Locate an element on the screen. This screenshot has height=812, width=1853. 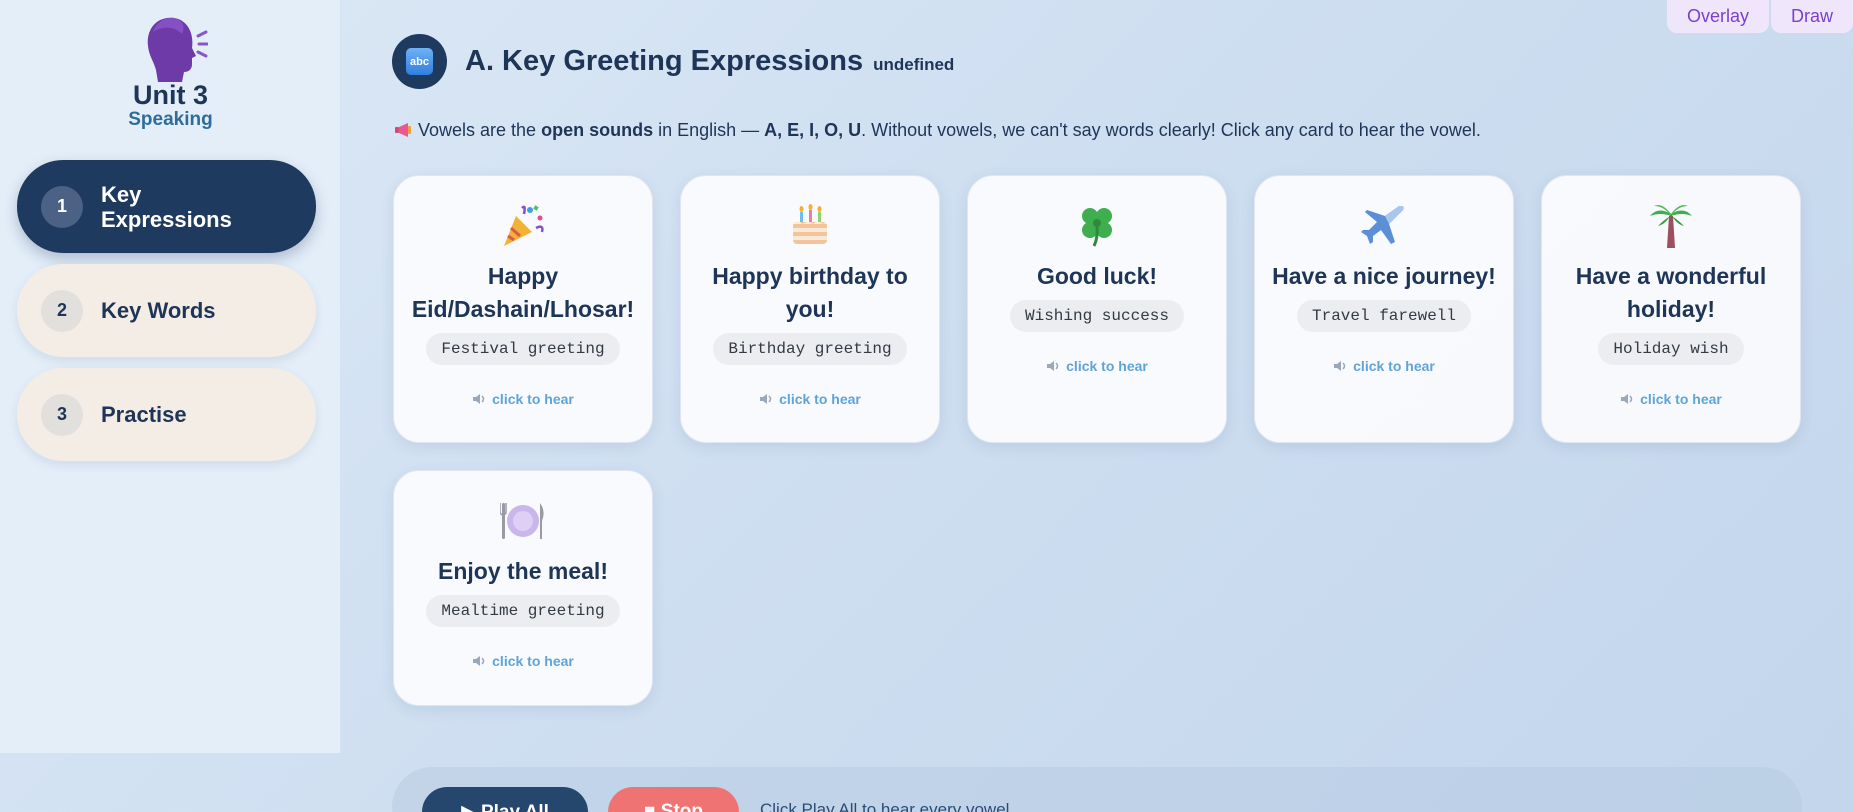
section-nav: 1 Key Expressions 2 Key Words 3 Practise is located at coordinates (166, 316).